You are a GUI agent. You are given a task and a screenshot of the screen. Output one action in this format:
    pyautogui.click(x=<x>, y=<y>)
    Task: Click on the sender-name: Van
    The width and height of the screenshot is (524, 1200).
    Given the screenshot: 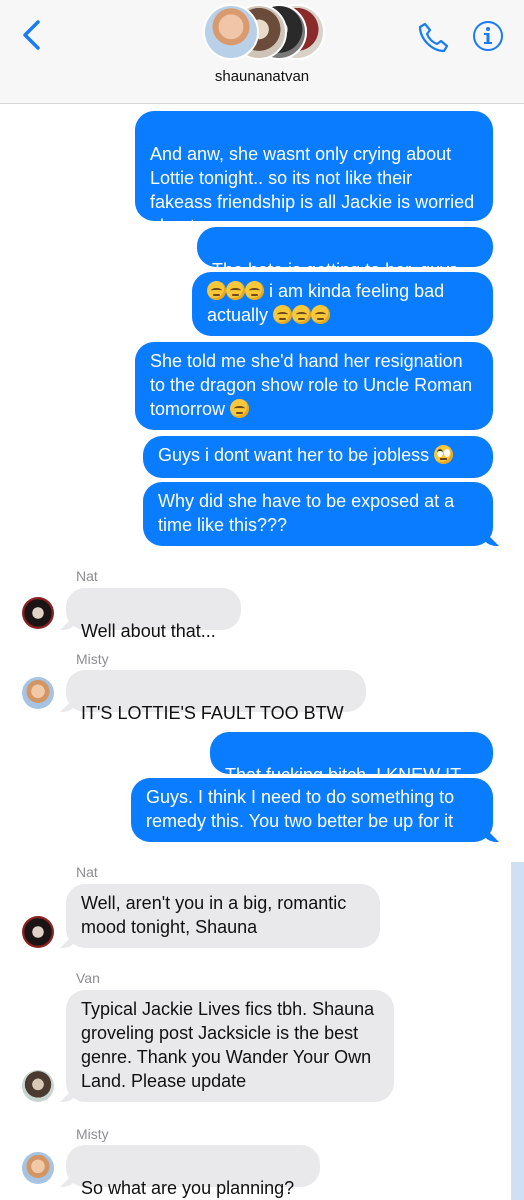 What is the action you would take?
    pyautogui.click(x=88, y=978)
    